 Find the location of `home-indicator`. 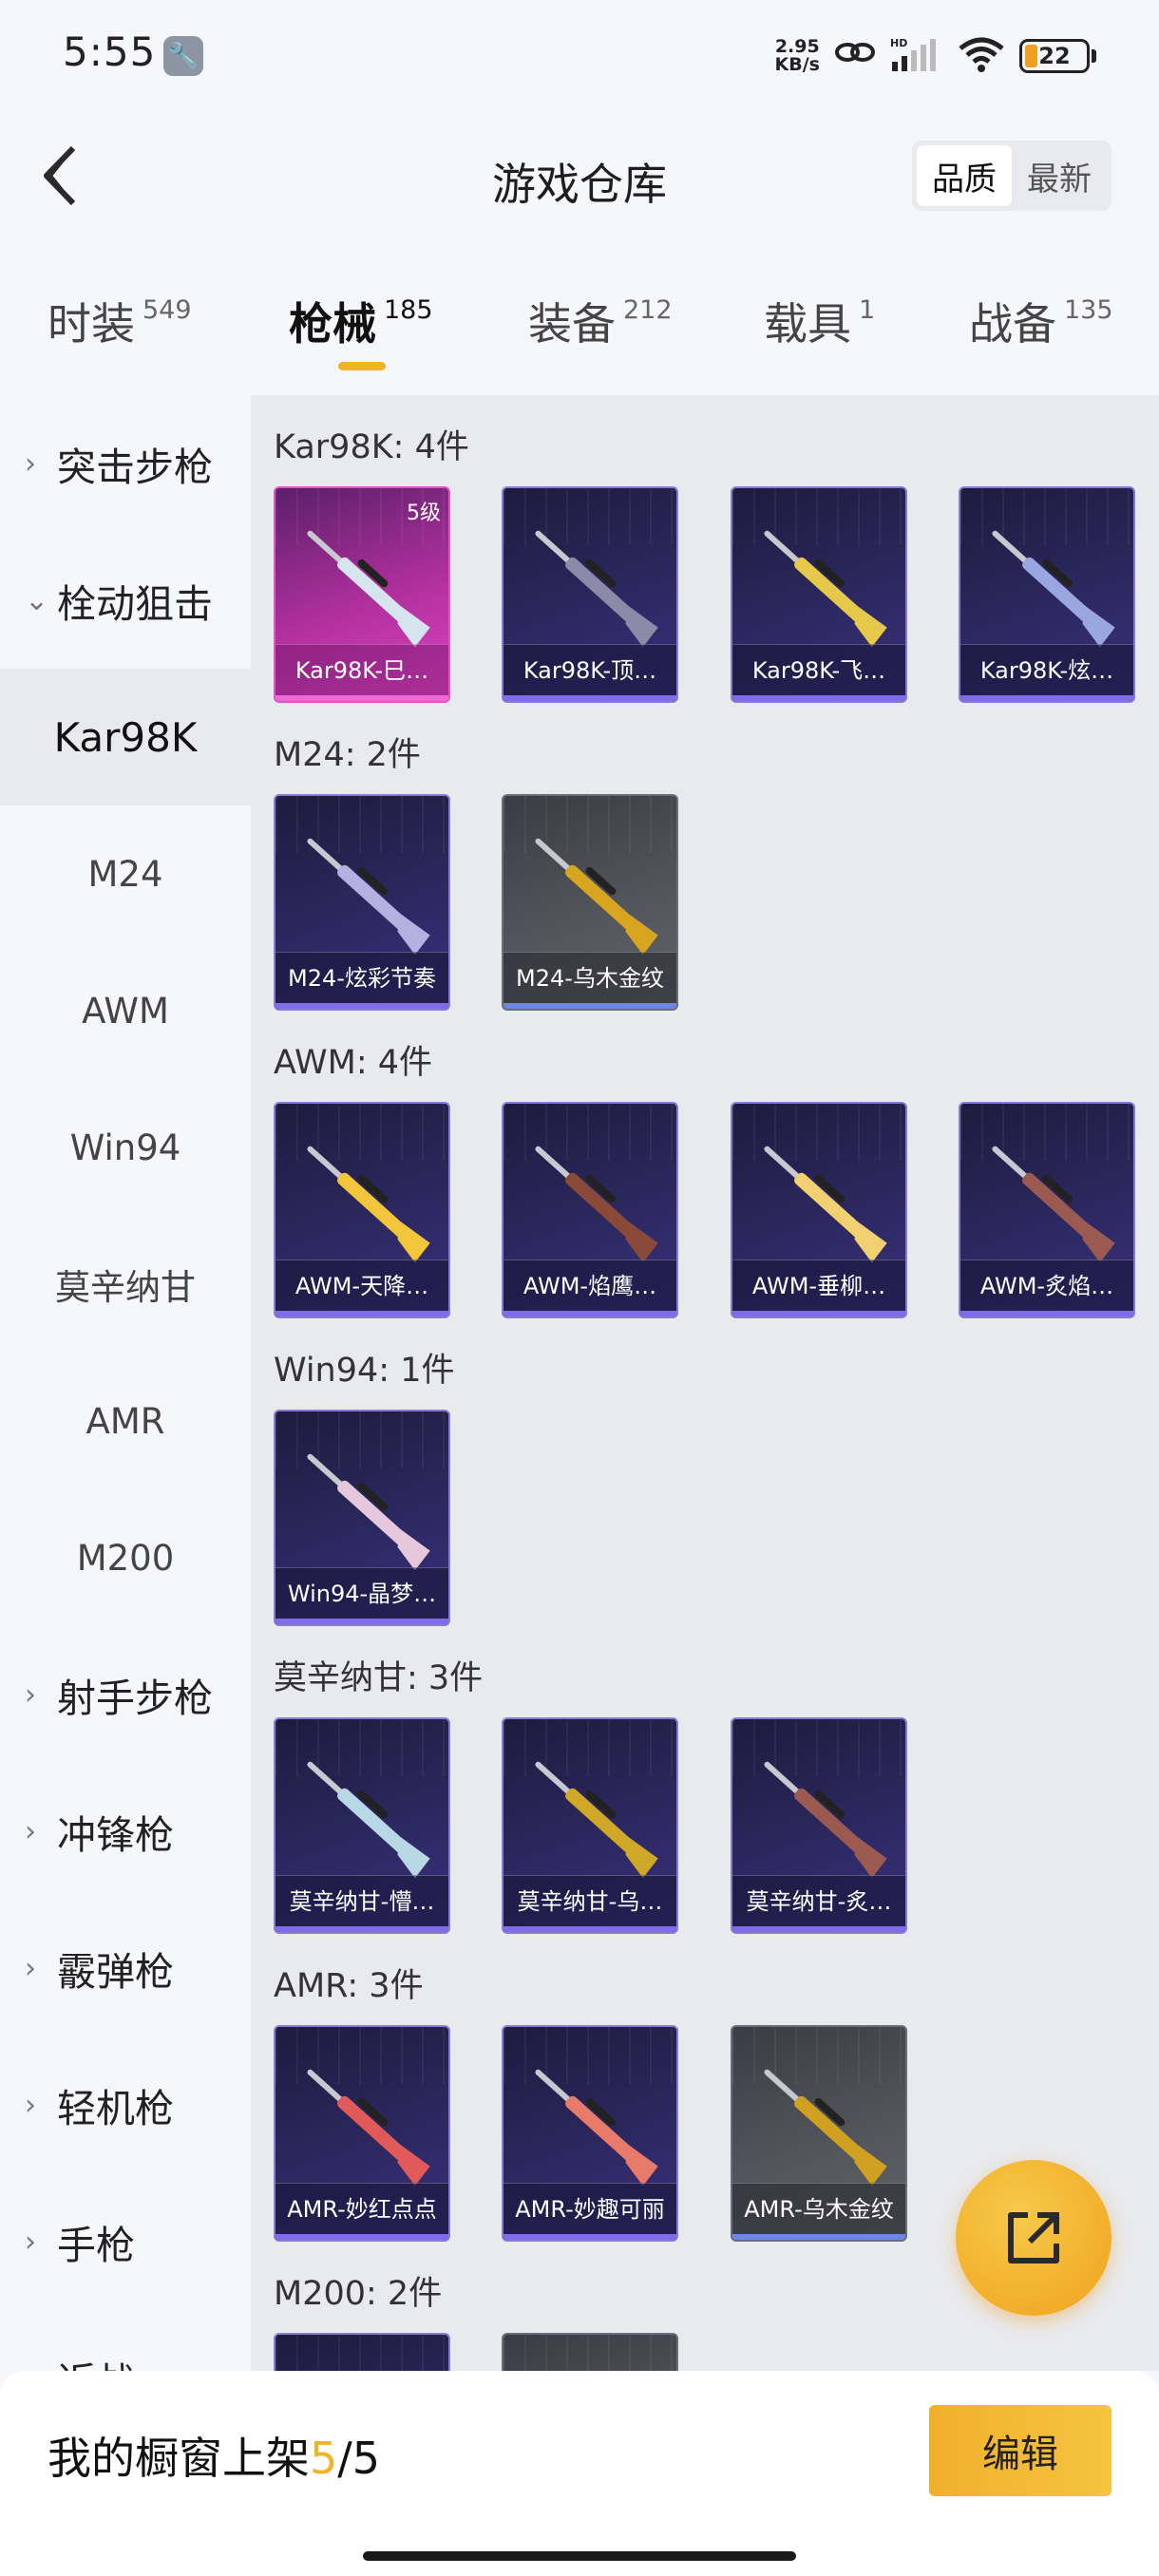

home-indicator is located at coordinates (579, 2556).